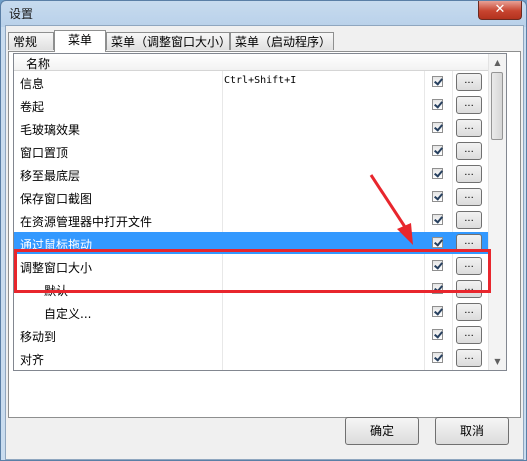 Image resolution: width=527 pixels, height=461 pixels. I want to click on tab-menu: 菜单, so click(80, 41).